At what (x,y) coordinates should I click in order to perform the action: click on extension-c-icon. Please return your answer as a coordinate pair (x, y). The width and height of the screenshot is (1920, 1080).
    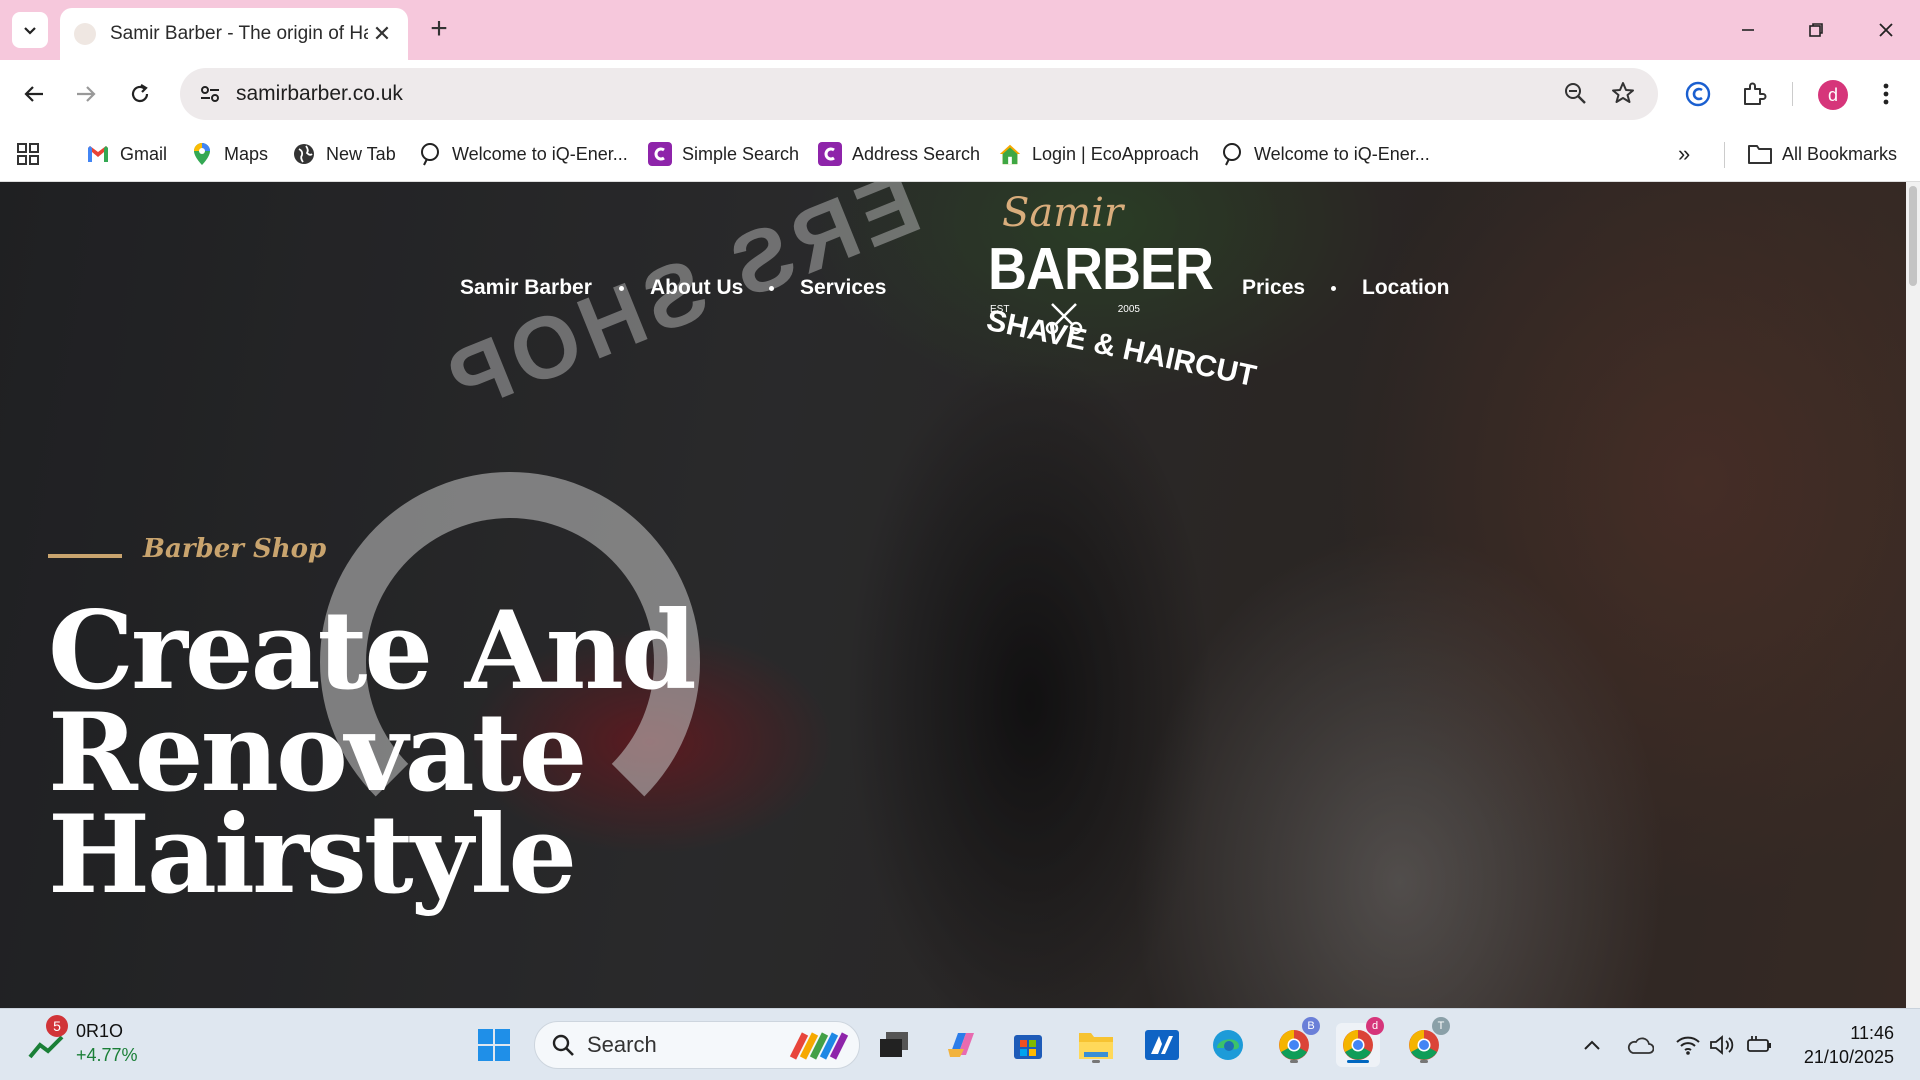
    Looking at the image, I should click on (1698, 94).